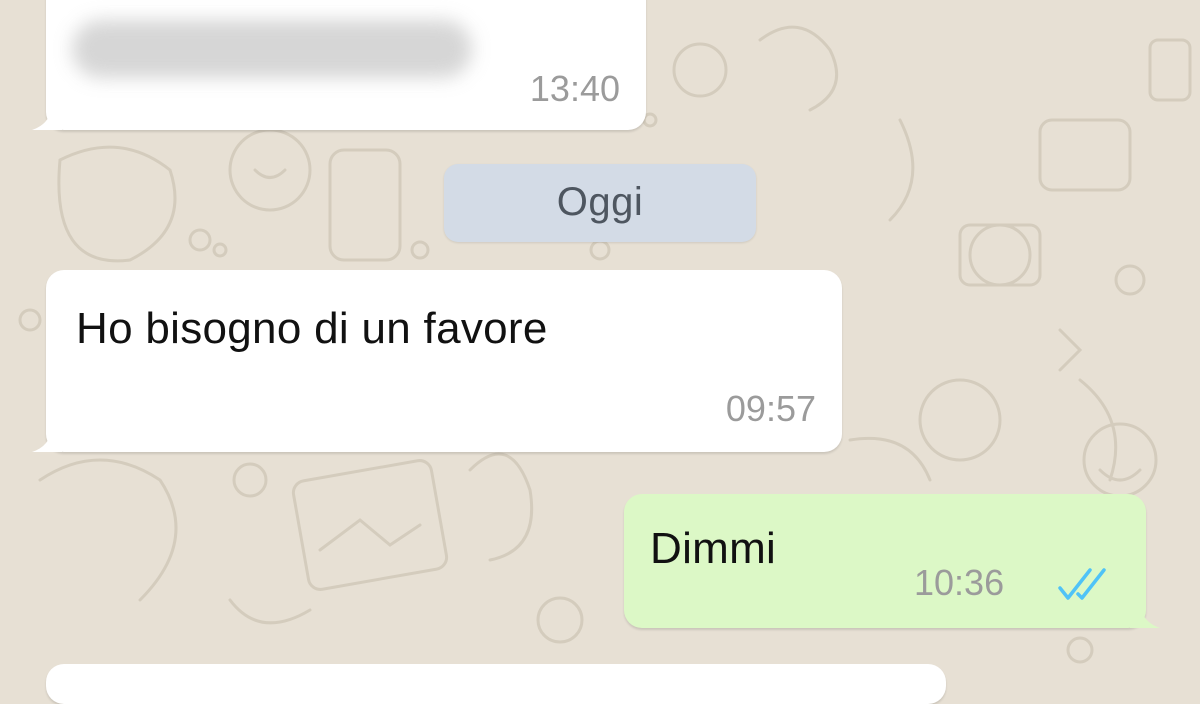 Image resolution: width=1200 pixels, height=704 pixels. I want to click on blurred-message-text, so click(272, 49).